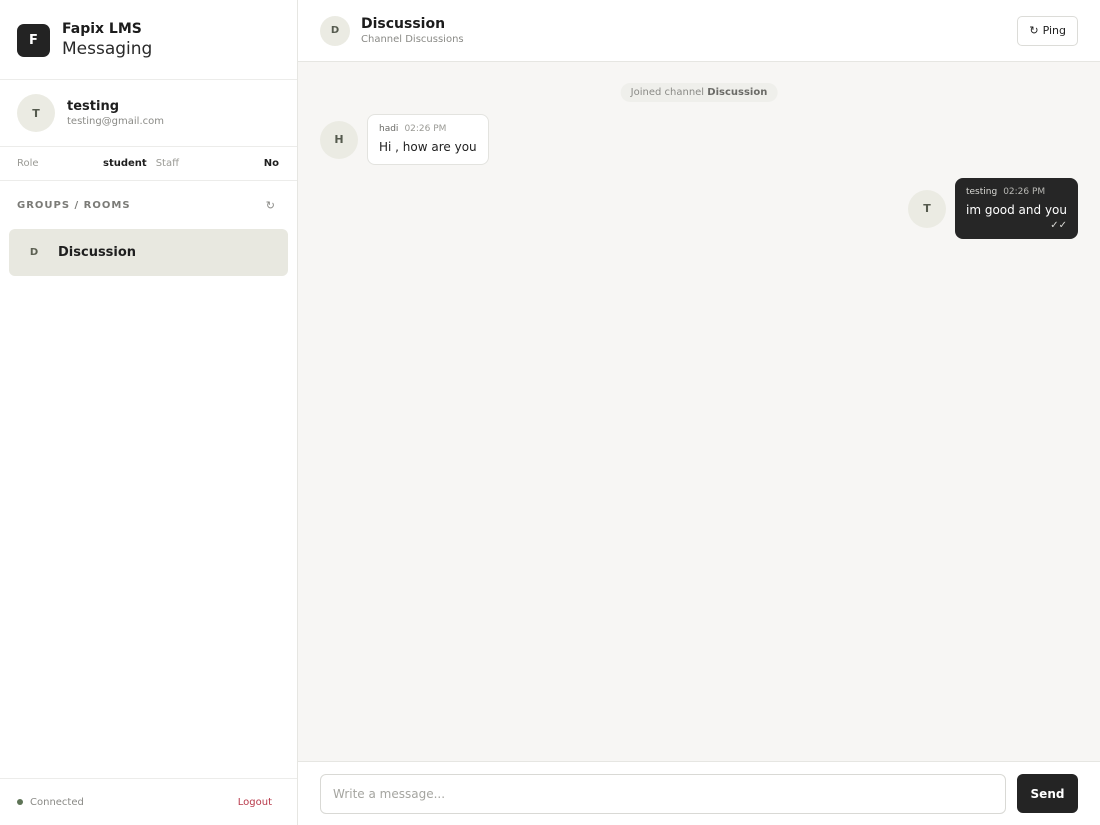  I want to click on ping-button: ↻ Ping, so click(1047, 30).